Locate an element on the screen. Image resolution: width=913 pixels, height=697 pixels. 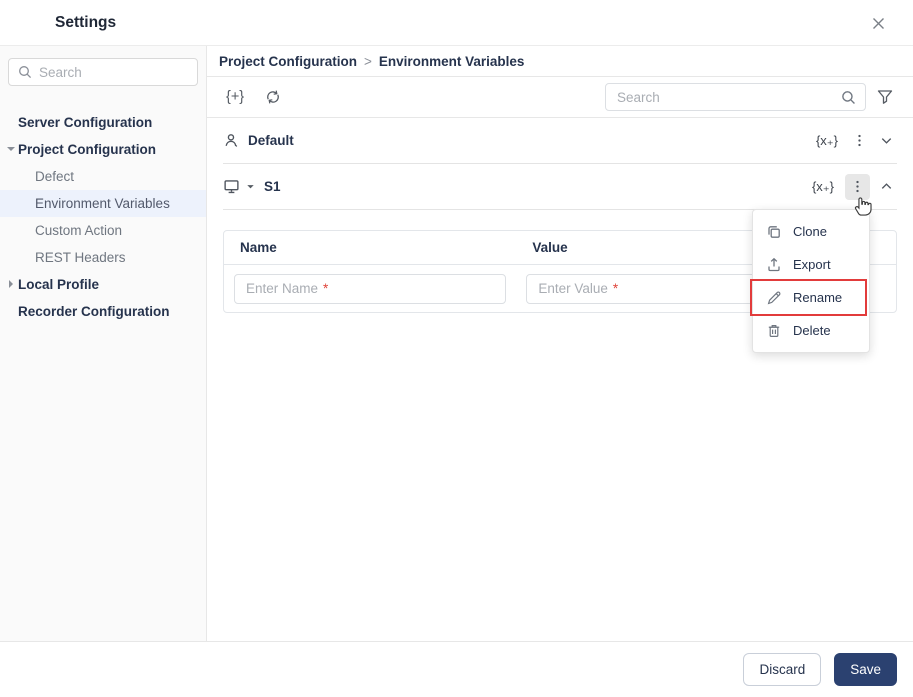
rename-icon is located at coordinates (774, 298).